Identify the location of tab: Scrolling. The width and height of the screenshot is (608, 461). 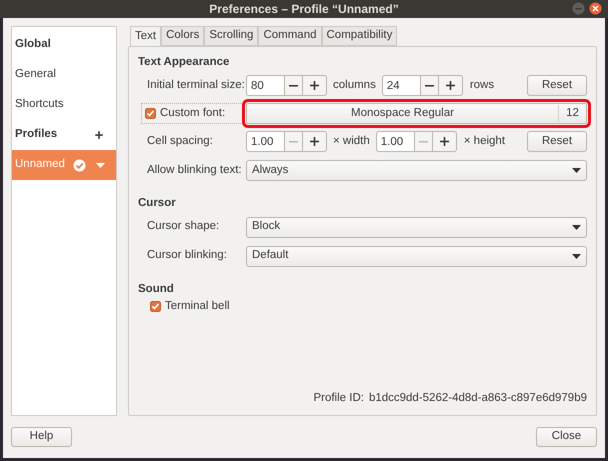
(231, 36).